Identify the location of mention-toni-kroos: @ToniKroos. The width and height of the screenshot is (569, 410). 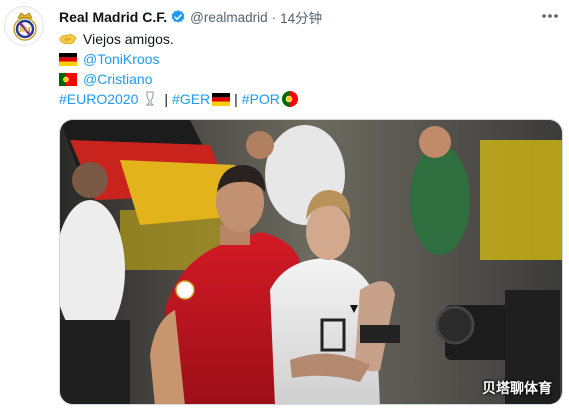
(121, 59).